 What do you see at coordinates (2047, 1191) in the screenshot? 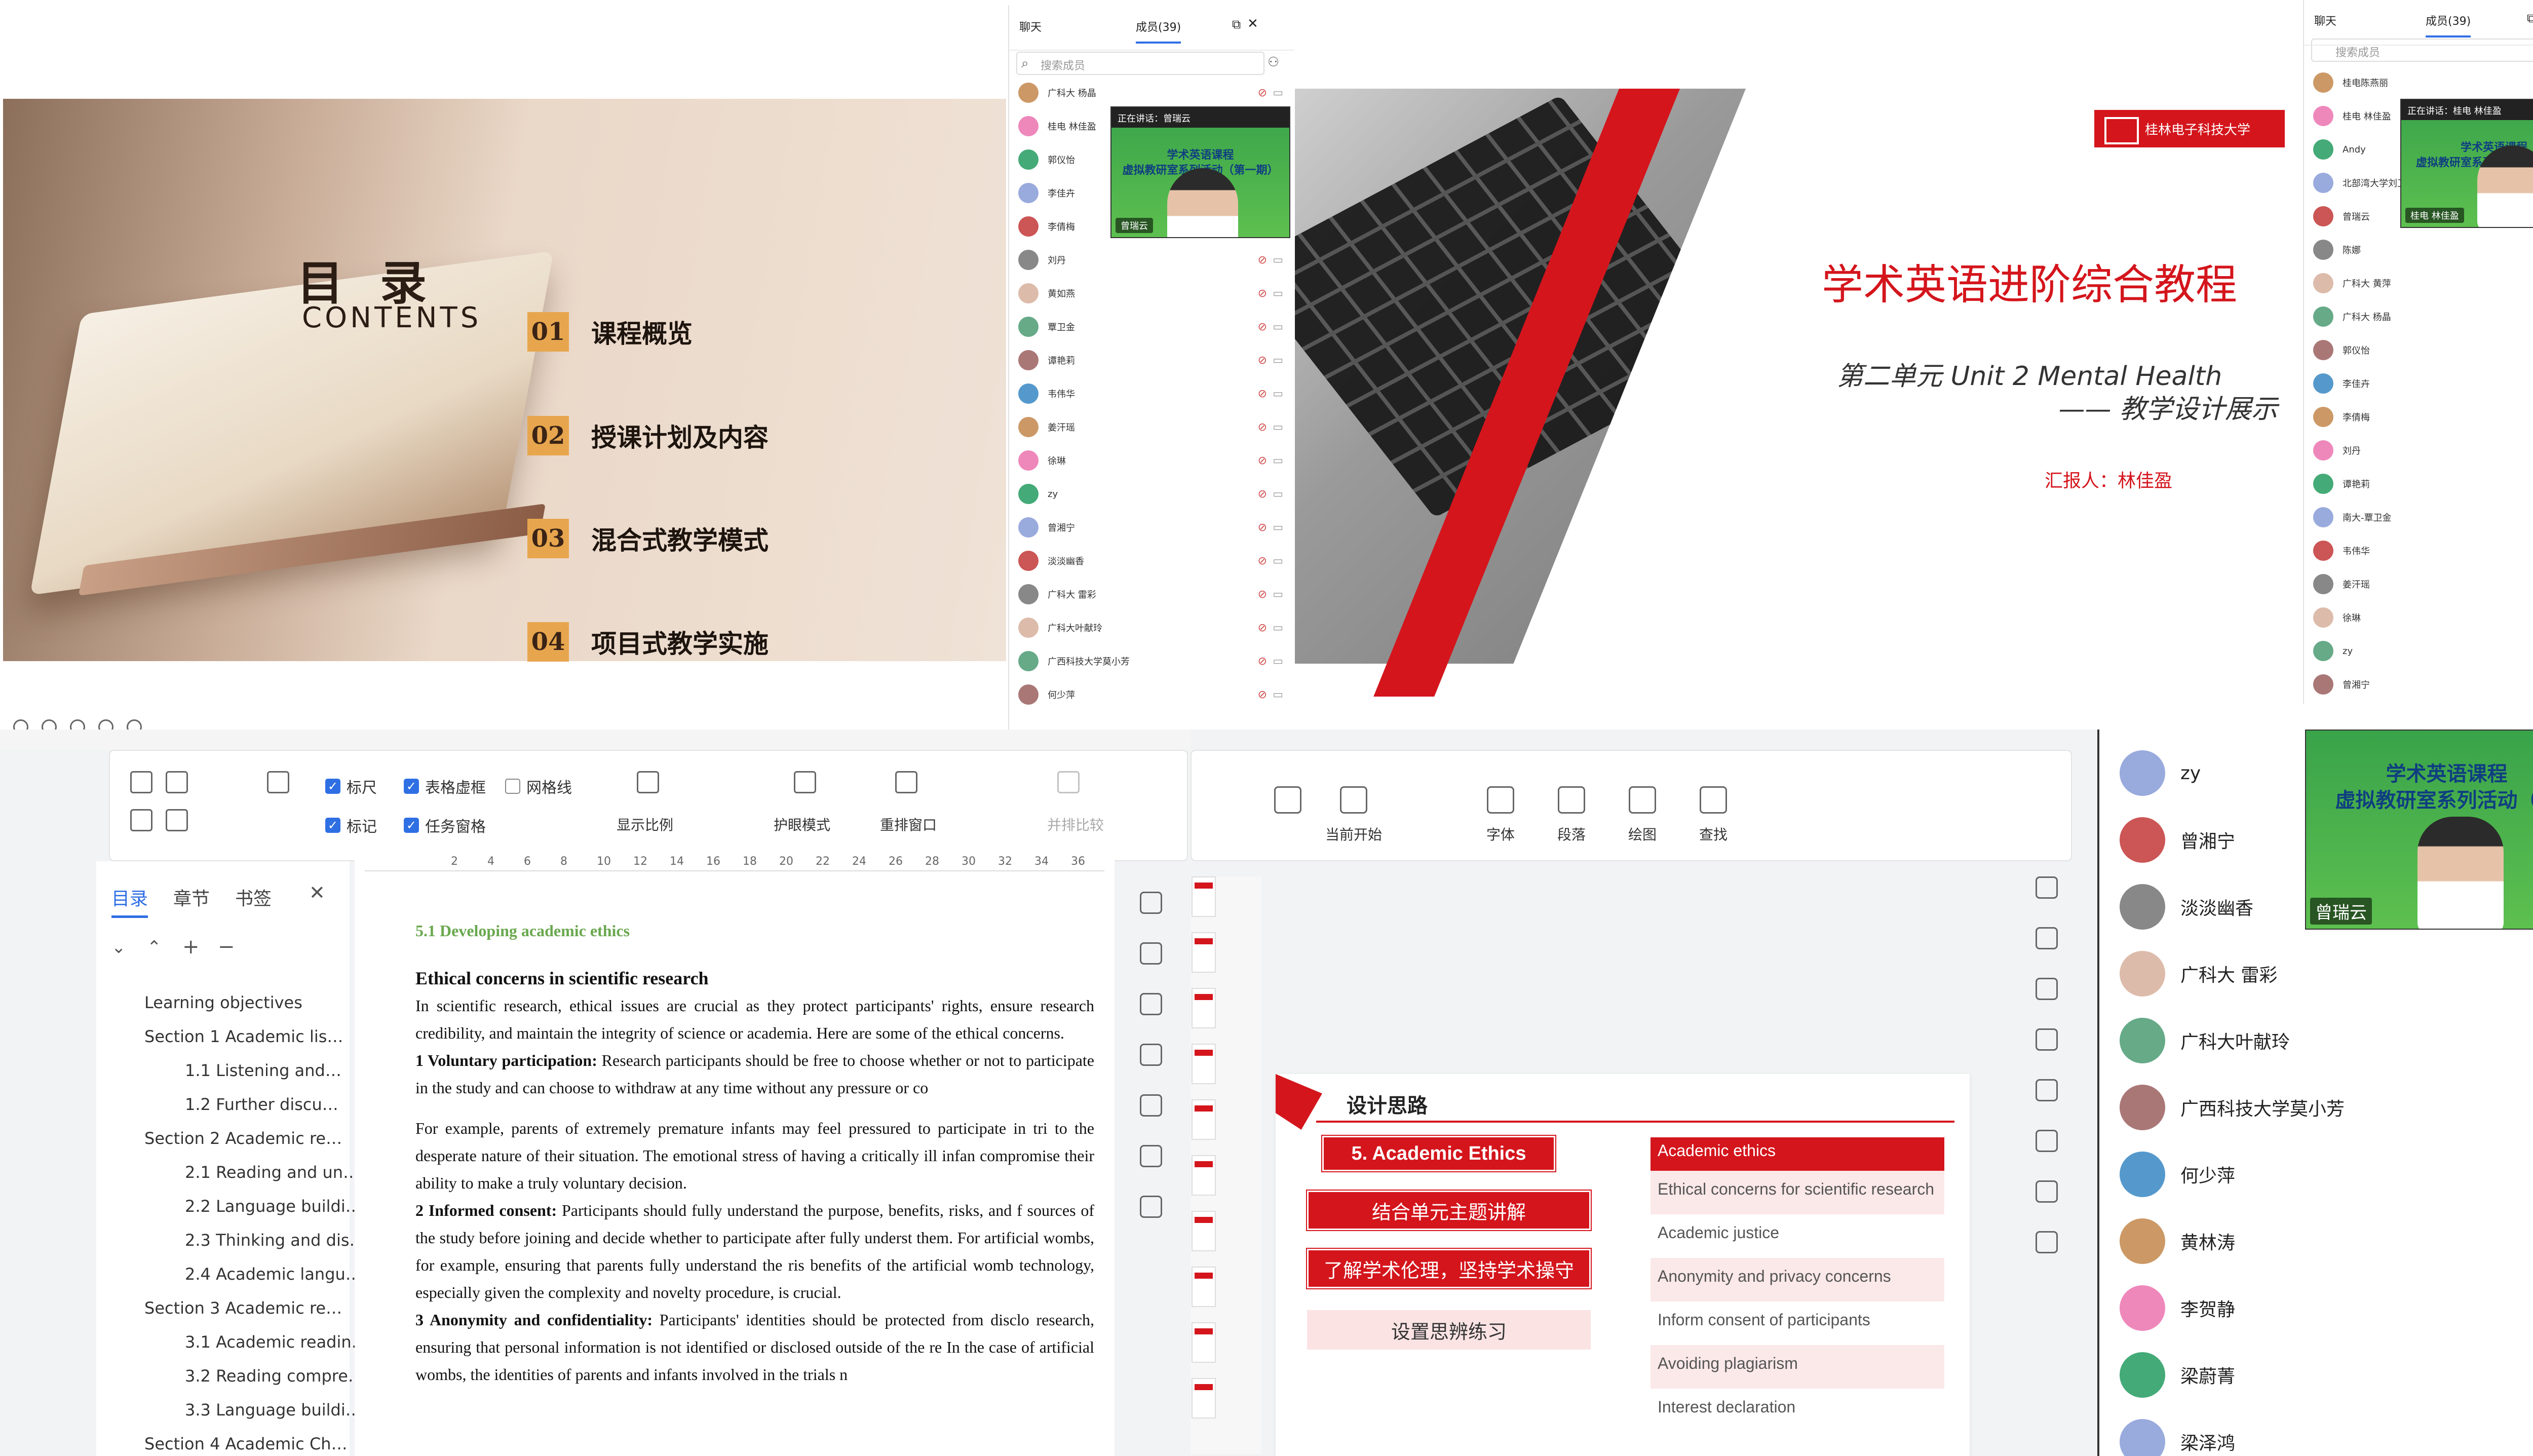
I see `book-icon` at bounding box center [2047, 1191].